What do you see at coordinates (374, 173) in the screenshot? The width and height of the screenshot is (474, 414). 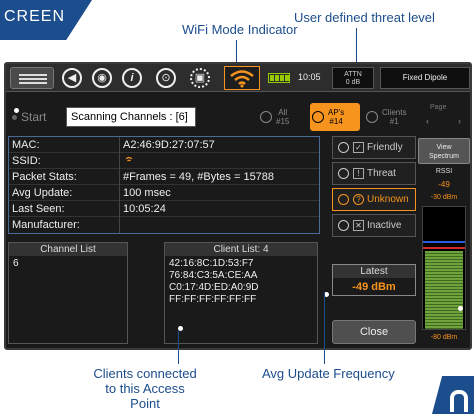 I see `threat-option-threat: ! Threat` at bounding box center [374, 173].